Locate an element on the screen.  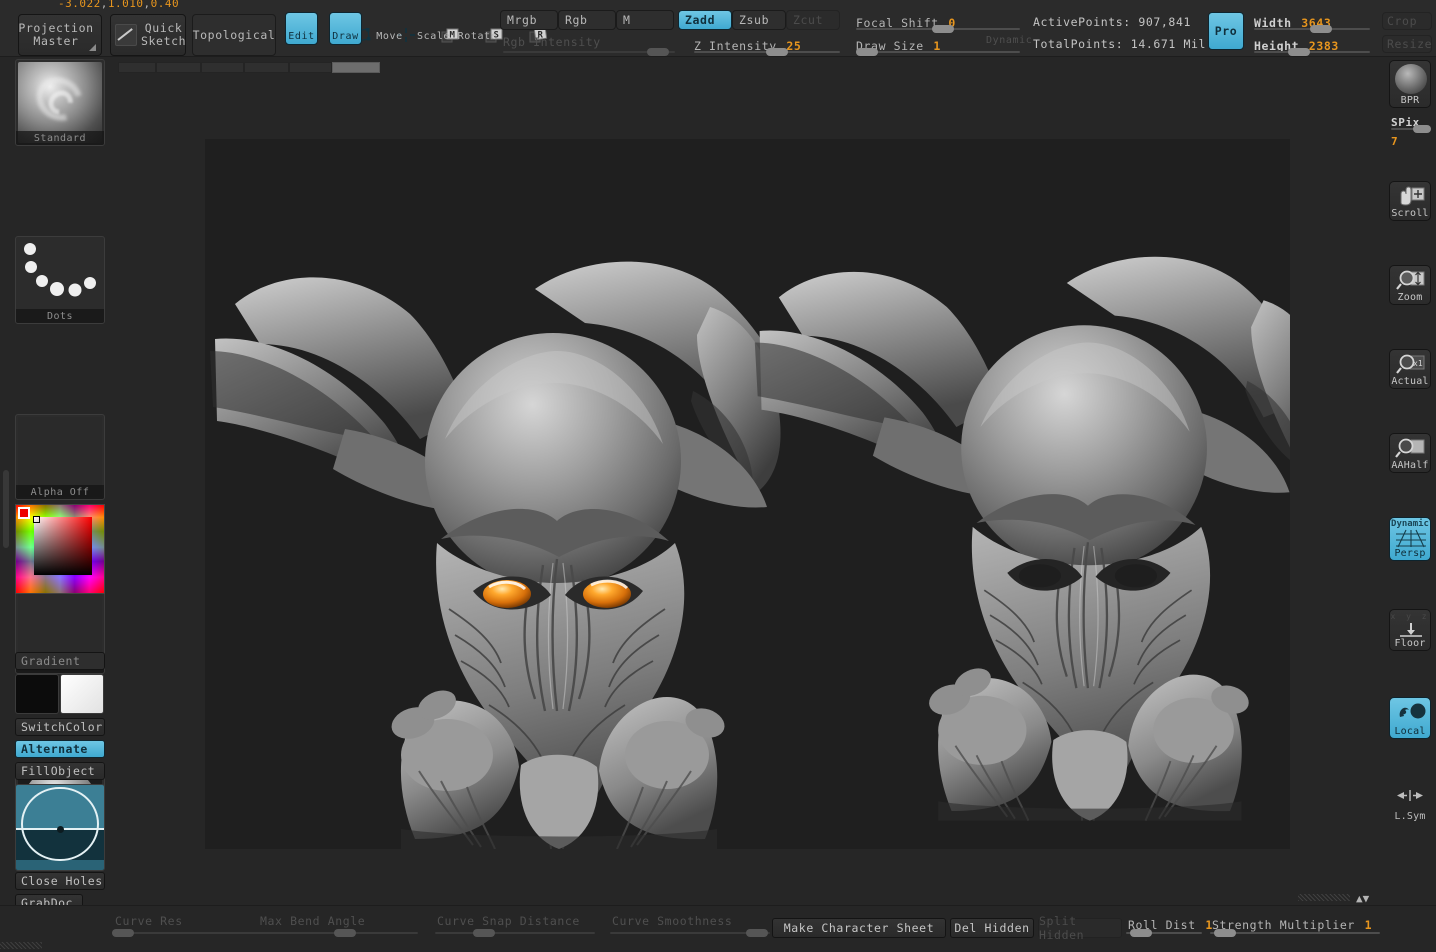
symmetry-icon is located at coordinates (1410, 797).